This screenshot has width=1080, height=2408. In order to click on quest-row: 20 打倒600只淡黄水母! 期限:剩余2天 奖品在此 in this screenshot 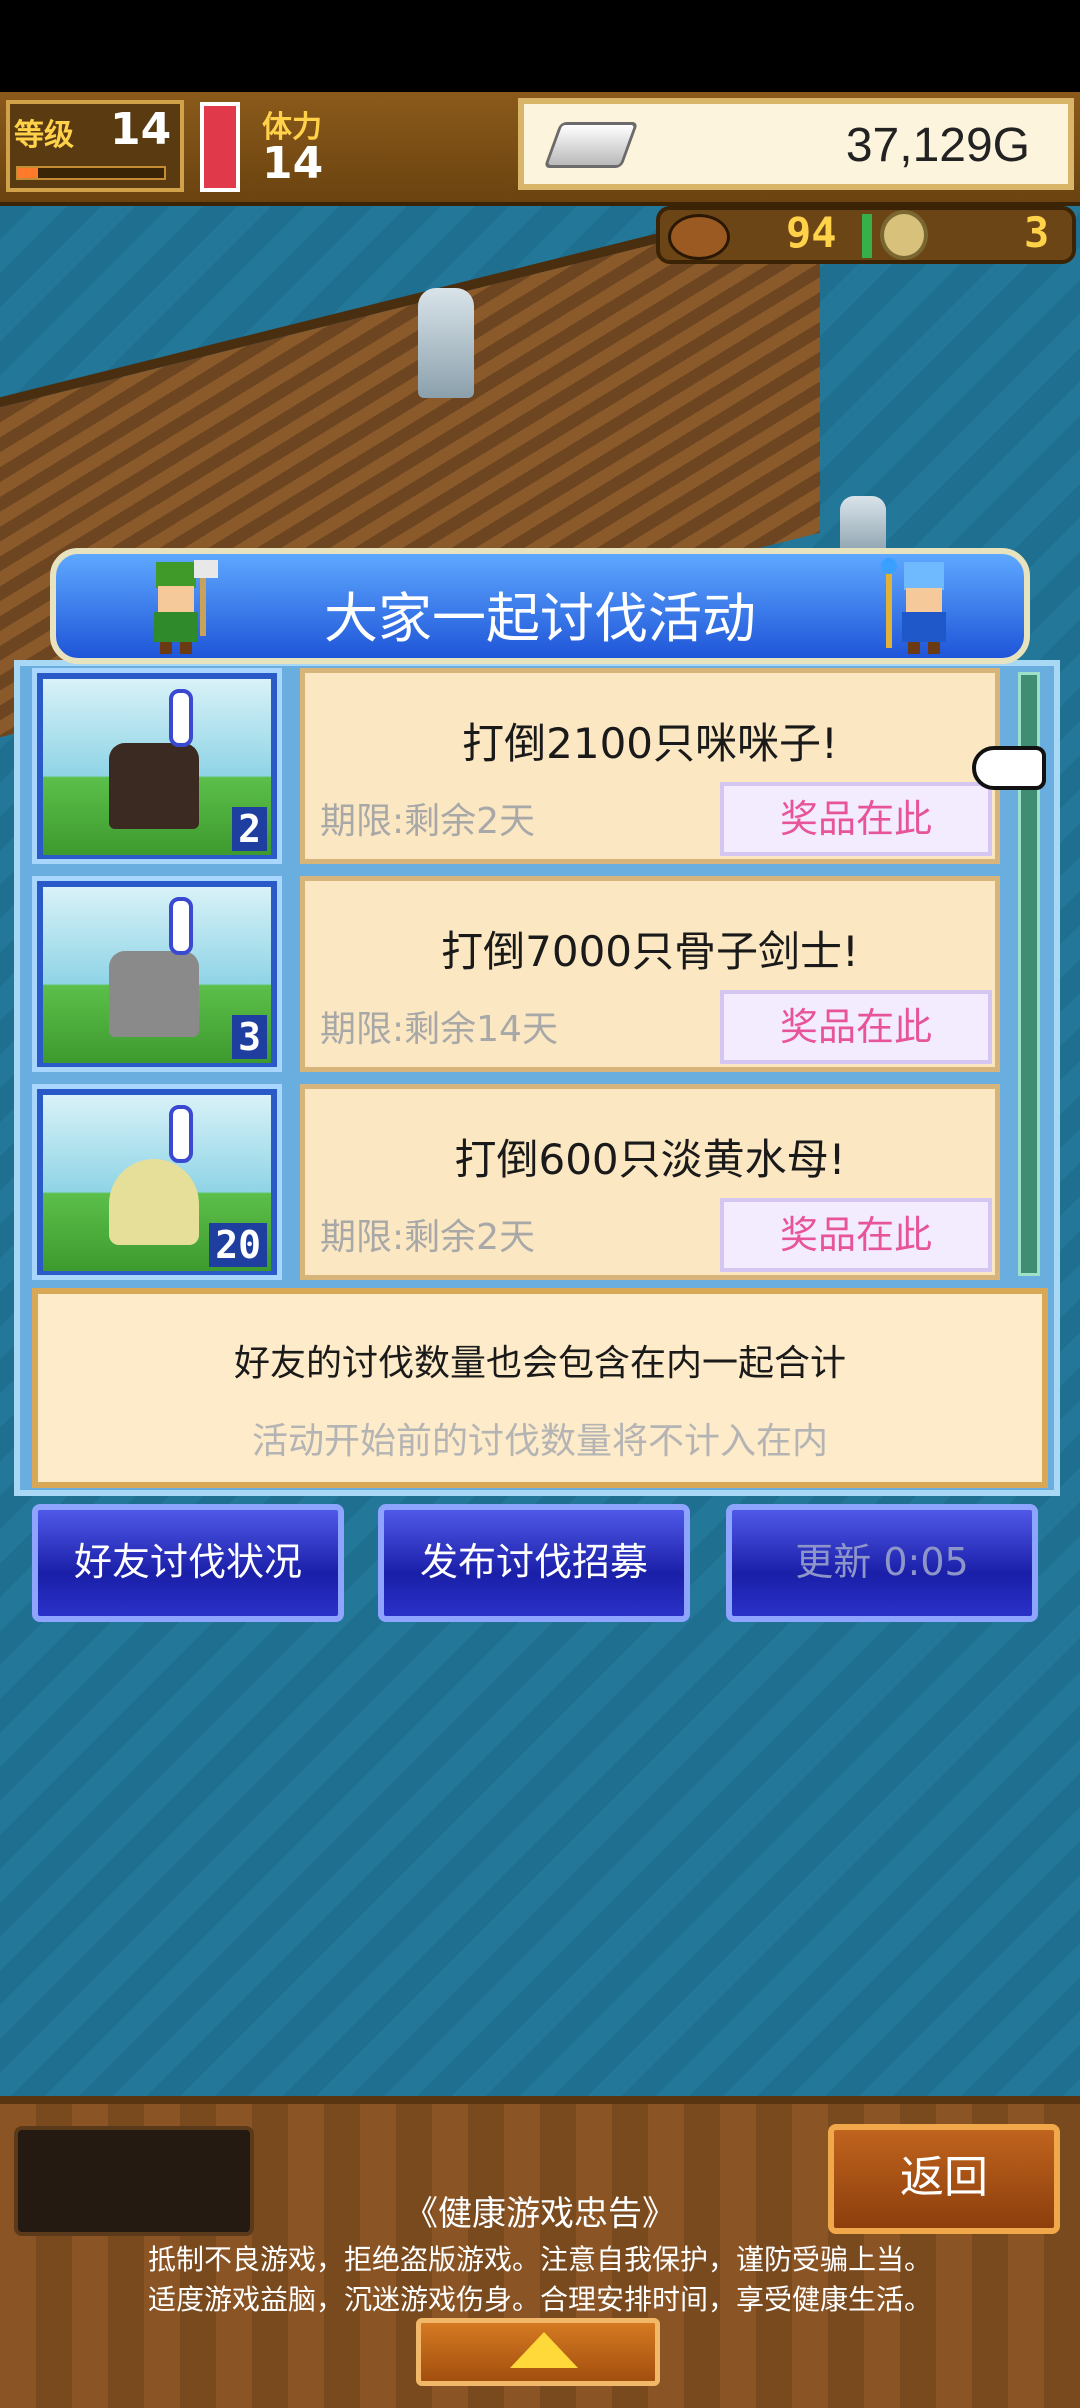, I will do `click(517, 1182)`.